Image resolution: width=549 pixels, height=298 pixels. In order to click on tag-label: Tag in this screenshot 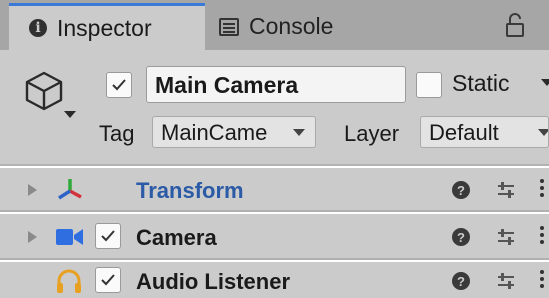, I will do `click(117, 133)`.